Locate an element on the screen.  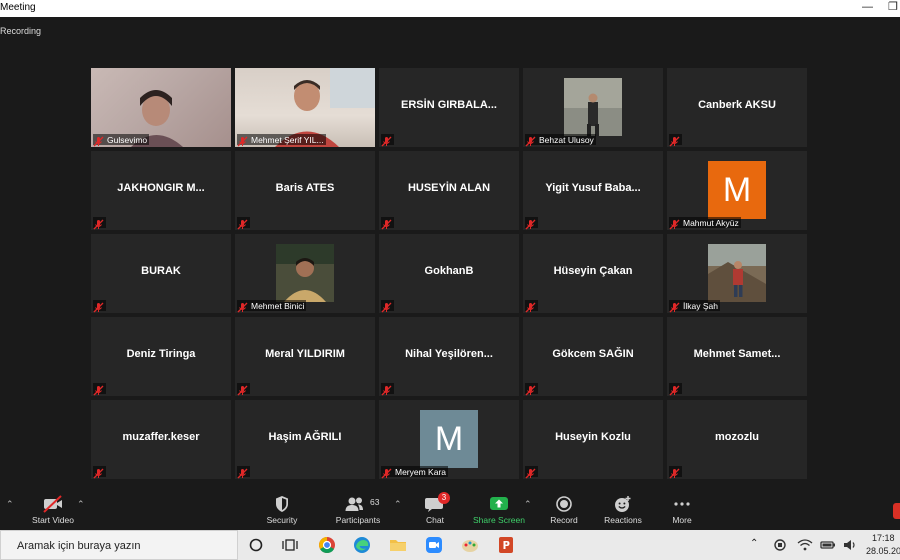
shield-icon is located at coordinates (282, 504).